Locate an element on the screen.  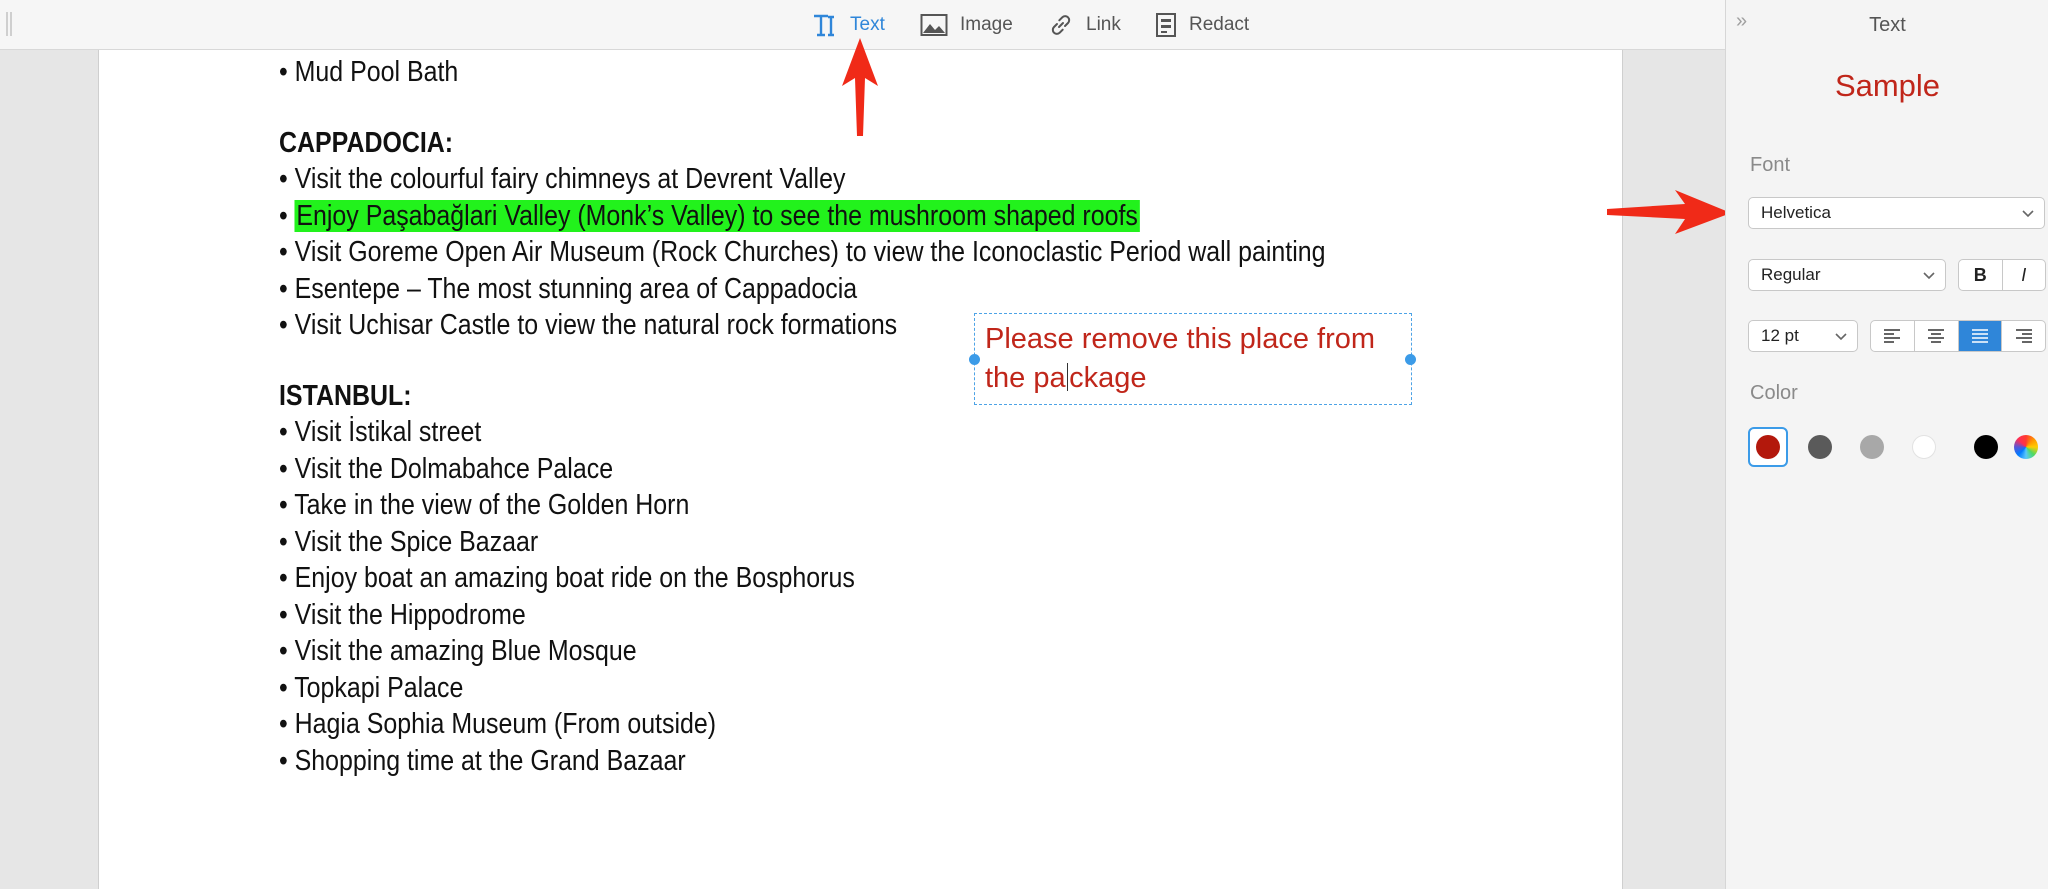
align-justify-icon is located at coordinates (1979, 336).